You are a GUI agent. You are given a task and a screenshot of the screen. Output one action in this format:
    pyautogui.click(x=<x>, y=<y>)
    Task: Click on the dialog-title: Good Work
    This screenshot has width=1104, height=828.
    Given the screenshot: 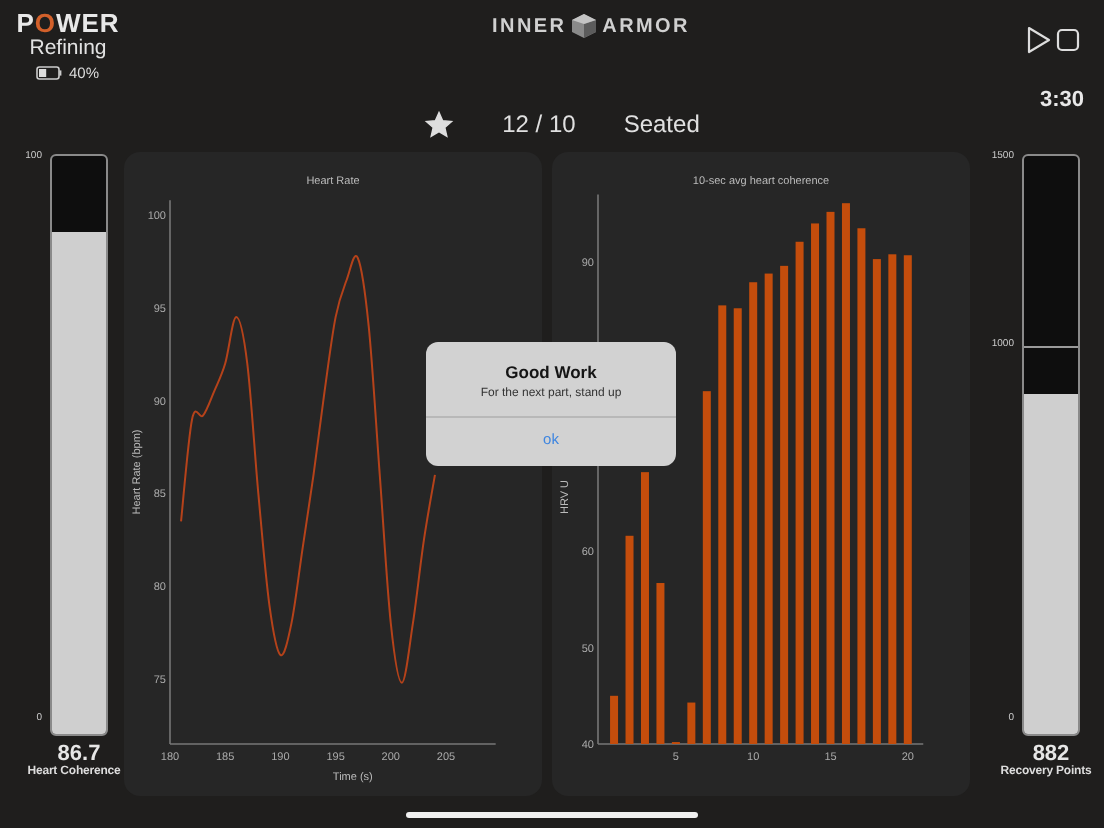 What is the action you would take?
    pyautogui.click(x=551, y=372)
    